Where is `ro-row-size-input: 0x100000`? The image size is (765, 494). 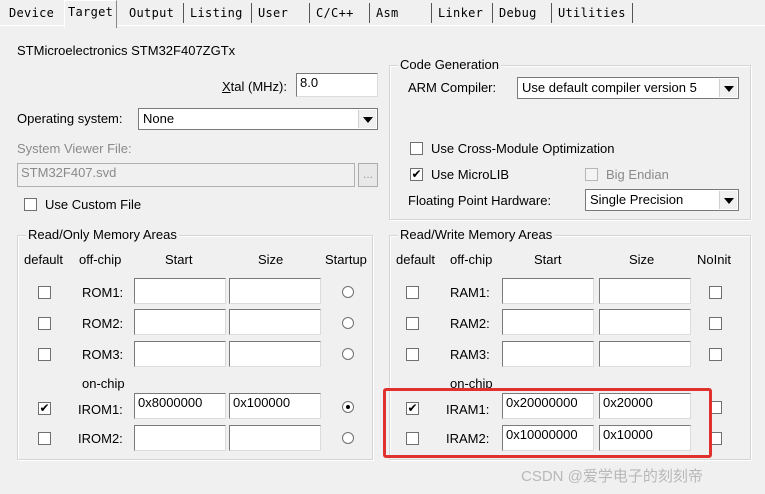
ro-row-size-input: 0x100000 is located at coordinates (275, 406).